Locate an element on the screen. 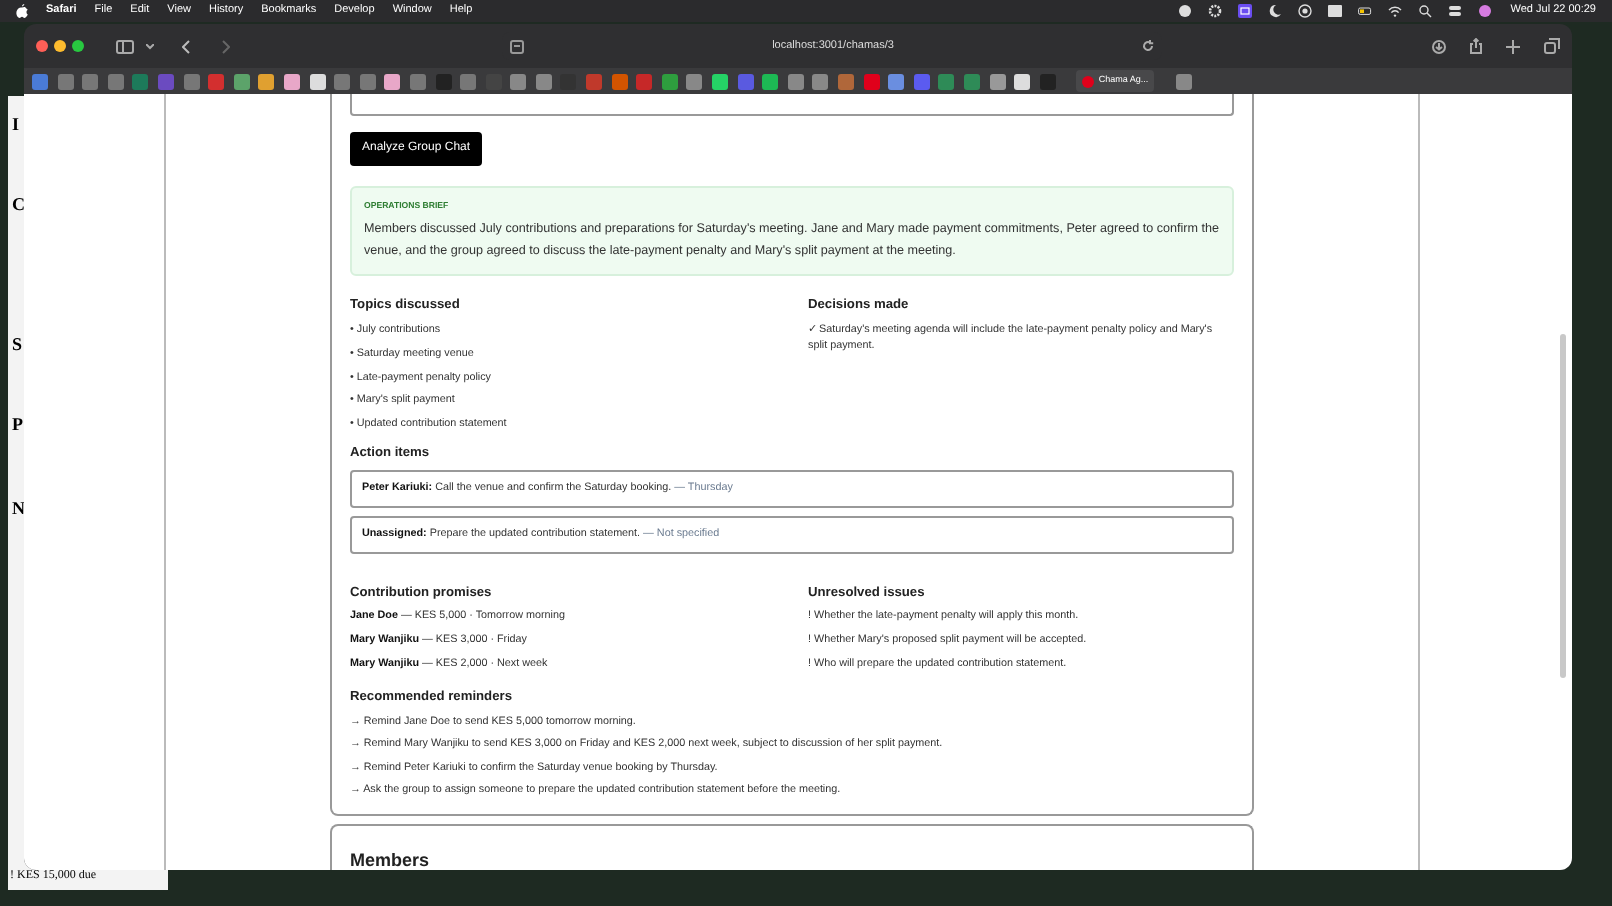  share-icon is located at coordinates (1476, 46).